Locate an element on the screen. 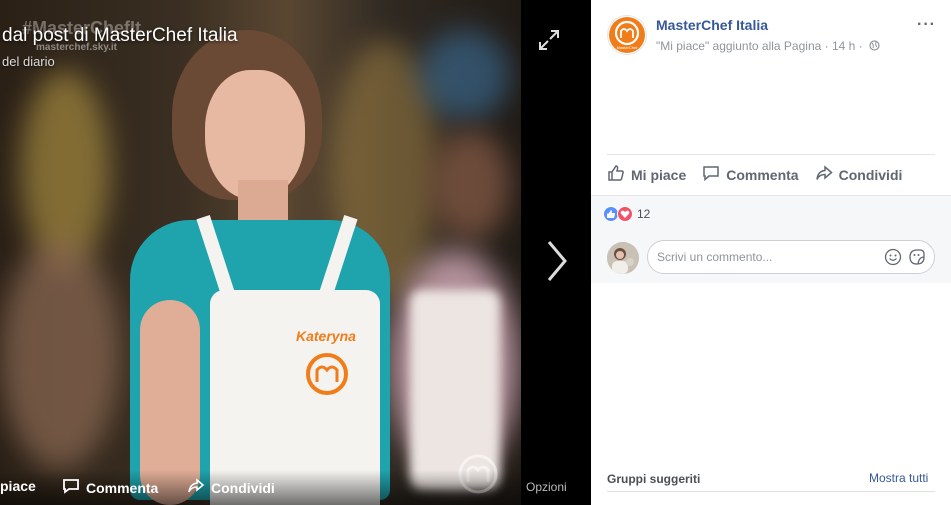 The width and height of the screenshot is (951, 505). like-button: Mi piace is located at coordinates (646, 174).